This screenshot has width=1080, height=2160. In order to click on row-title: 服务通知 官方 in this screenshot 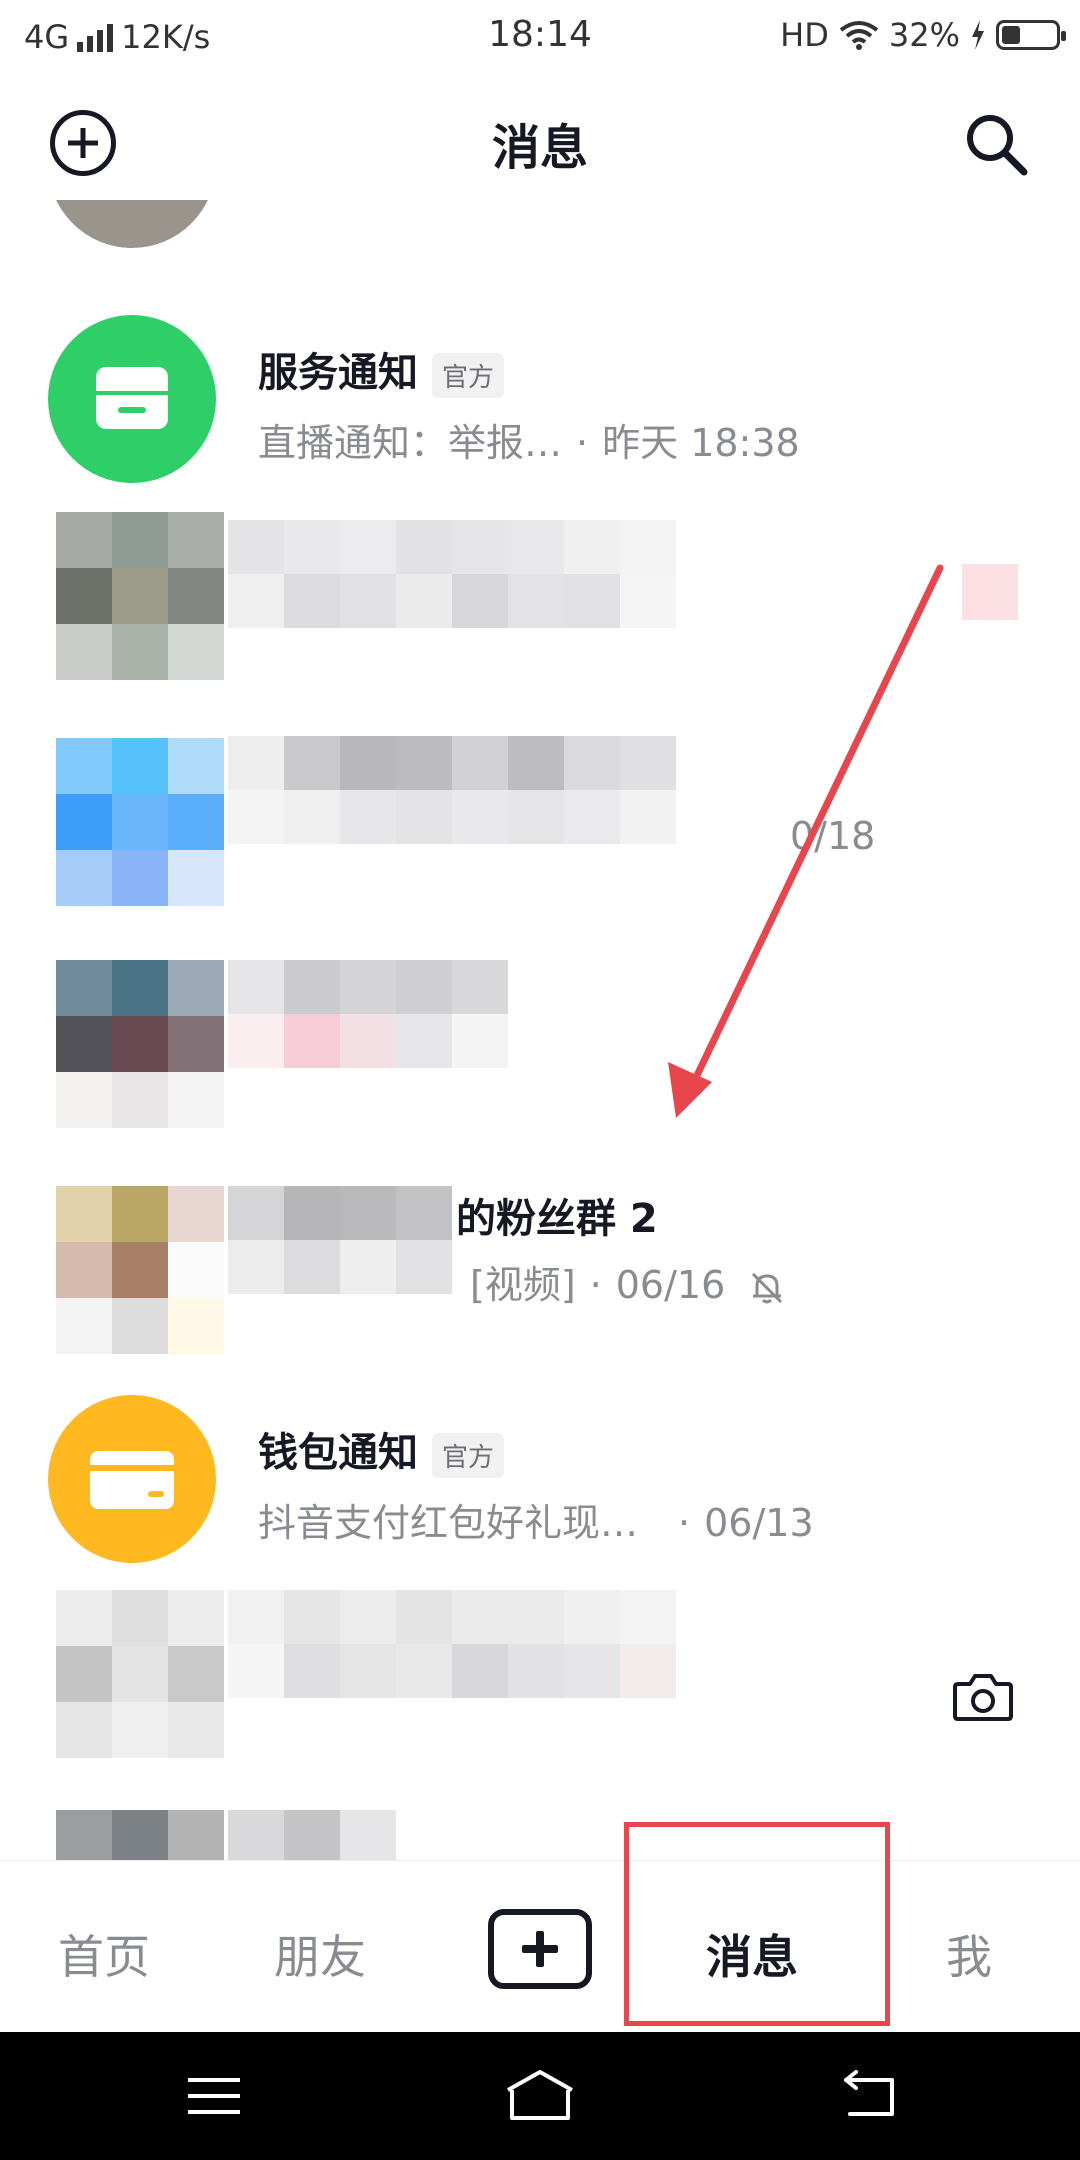, I will do `click(381, 369)`.